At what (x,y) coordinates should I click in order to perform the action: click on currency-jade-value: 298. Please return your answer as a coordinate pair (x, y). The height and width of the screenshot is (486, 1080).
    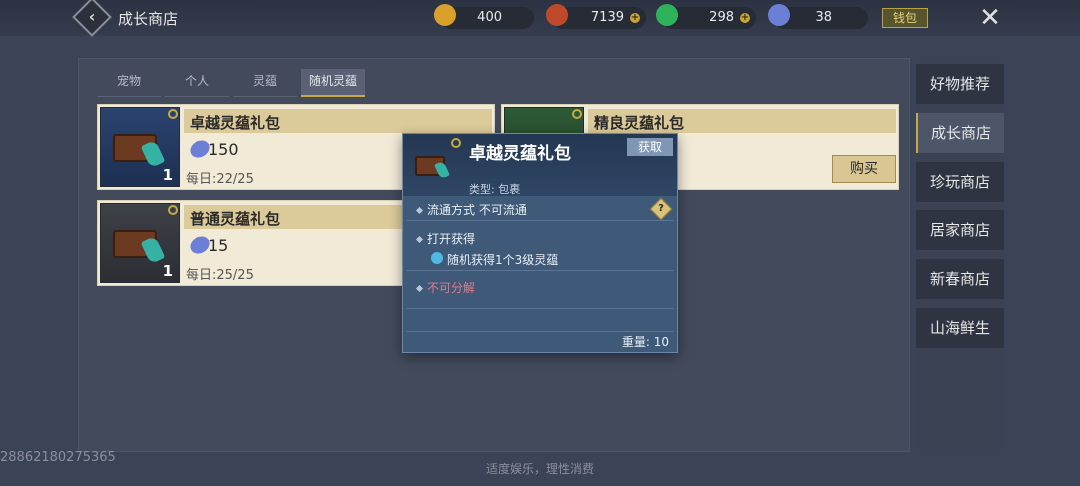
    Looking at the image, I should click on (721, 17).